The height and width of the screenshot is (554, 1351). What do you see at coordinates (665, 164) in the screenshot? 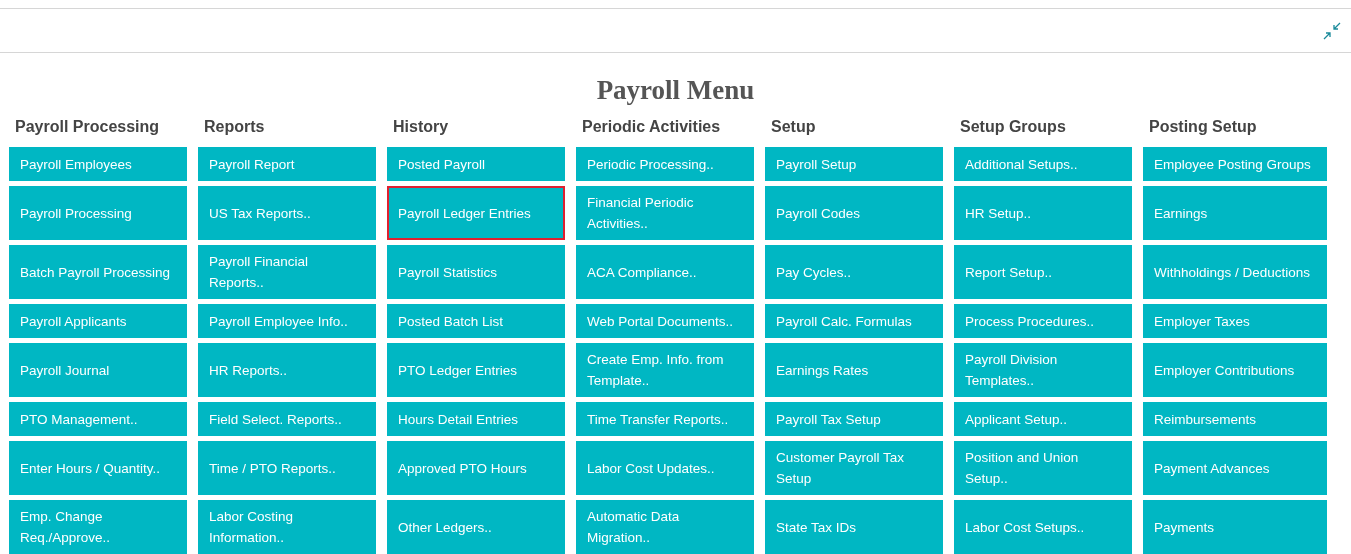
I see `menu-tile: Periodic Processing..` at bounding box center [665, 164].